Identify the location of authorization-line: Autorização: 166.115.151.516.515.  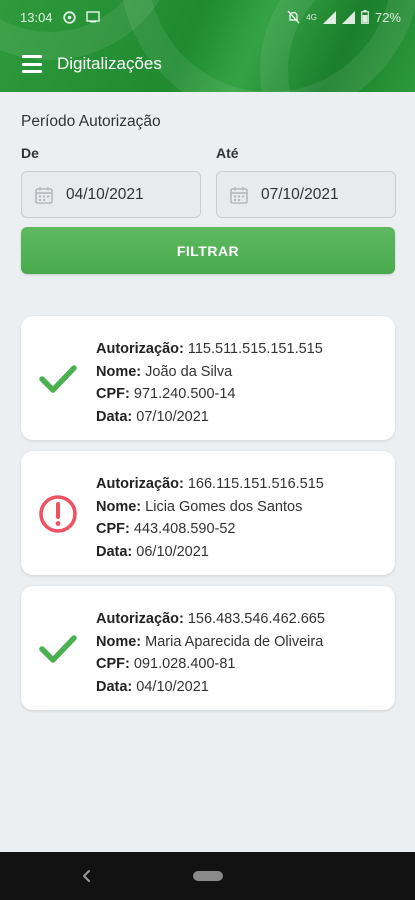
(210, 484).